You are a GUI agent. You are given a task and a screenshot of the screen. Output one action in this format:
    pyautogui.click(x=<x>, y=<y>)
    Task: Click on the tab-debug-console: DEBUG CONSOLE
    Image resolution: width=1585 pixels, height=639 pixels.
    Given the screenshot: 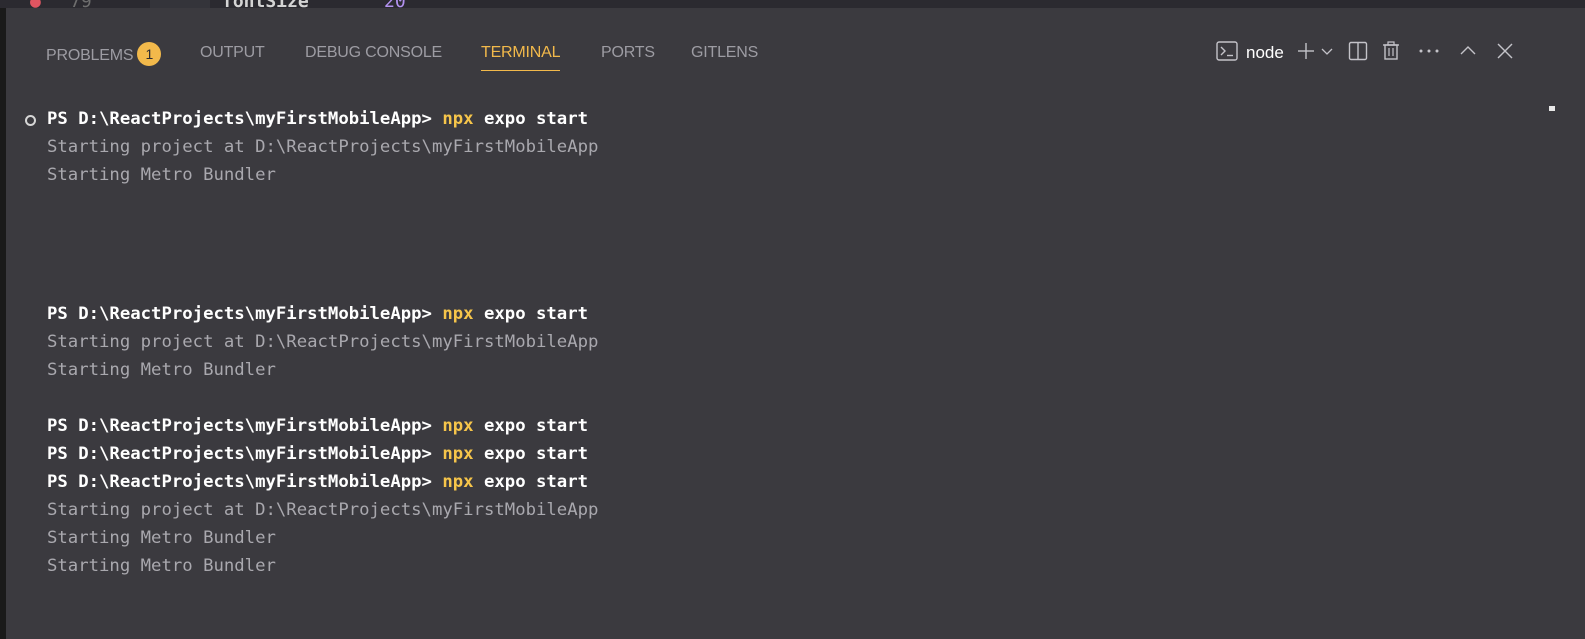 What is the action you would take?
    pyautogui.click(x=373, y=53)
    